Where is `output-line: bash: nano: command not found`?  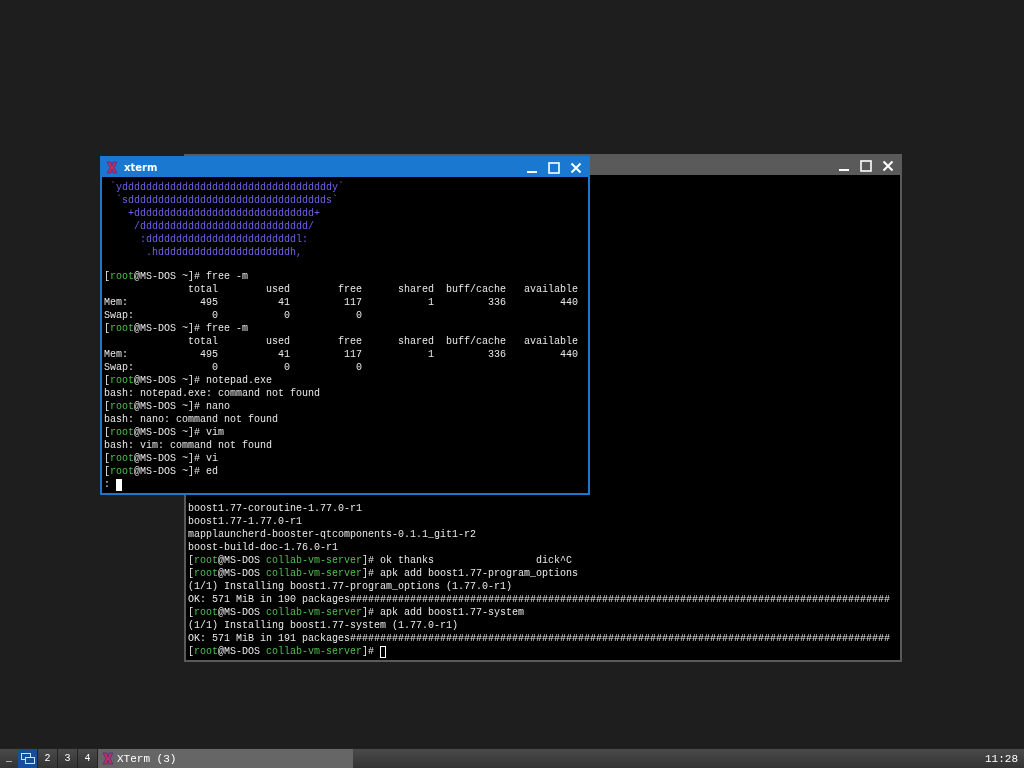 output-line: bash: nano: command not found is located at coordinates (191, 419).